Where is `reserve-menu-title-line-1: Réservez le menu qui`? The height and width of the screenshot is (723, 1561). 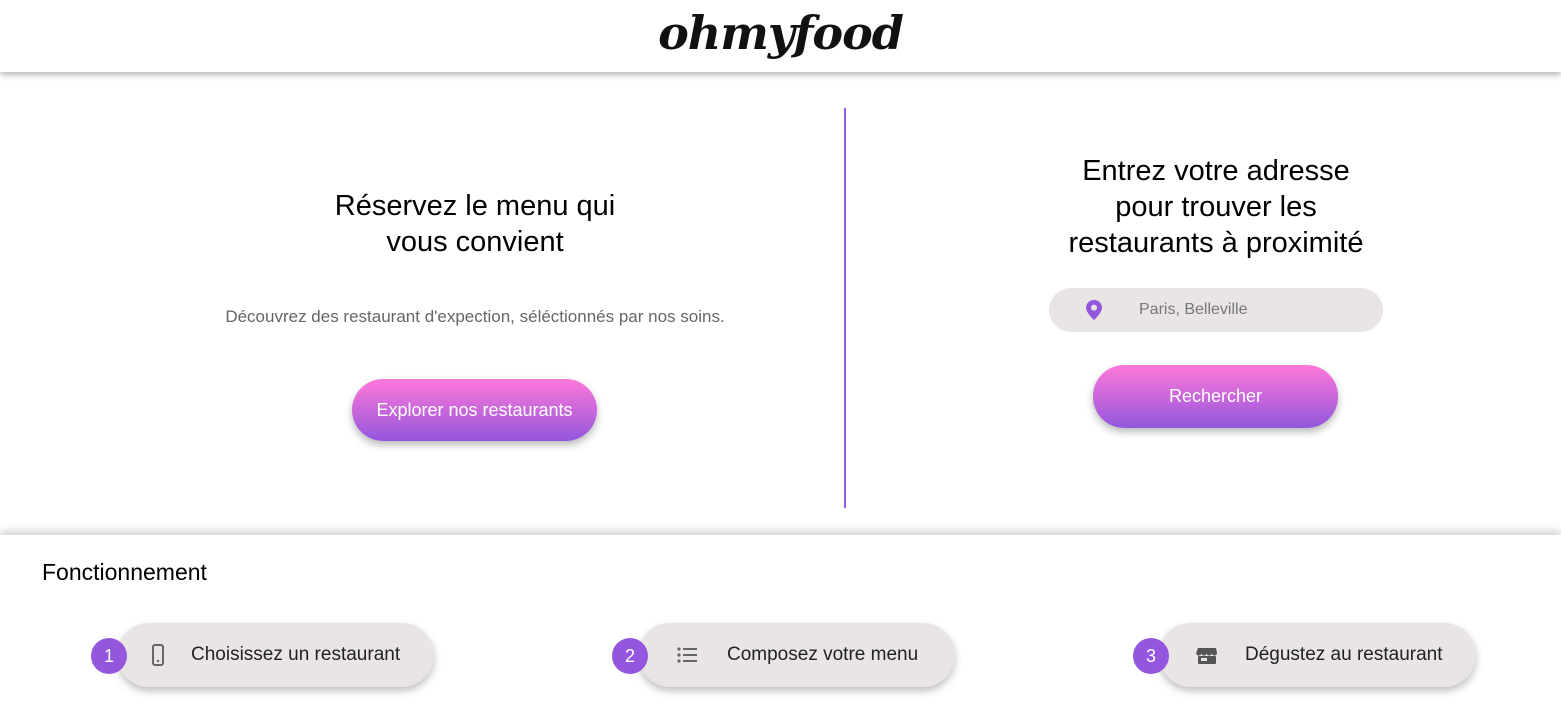 reserve-menu-title-line-1: Réservez le menu qui is located at coordinates (475, 206).